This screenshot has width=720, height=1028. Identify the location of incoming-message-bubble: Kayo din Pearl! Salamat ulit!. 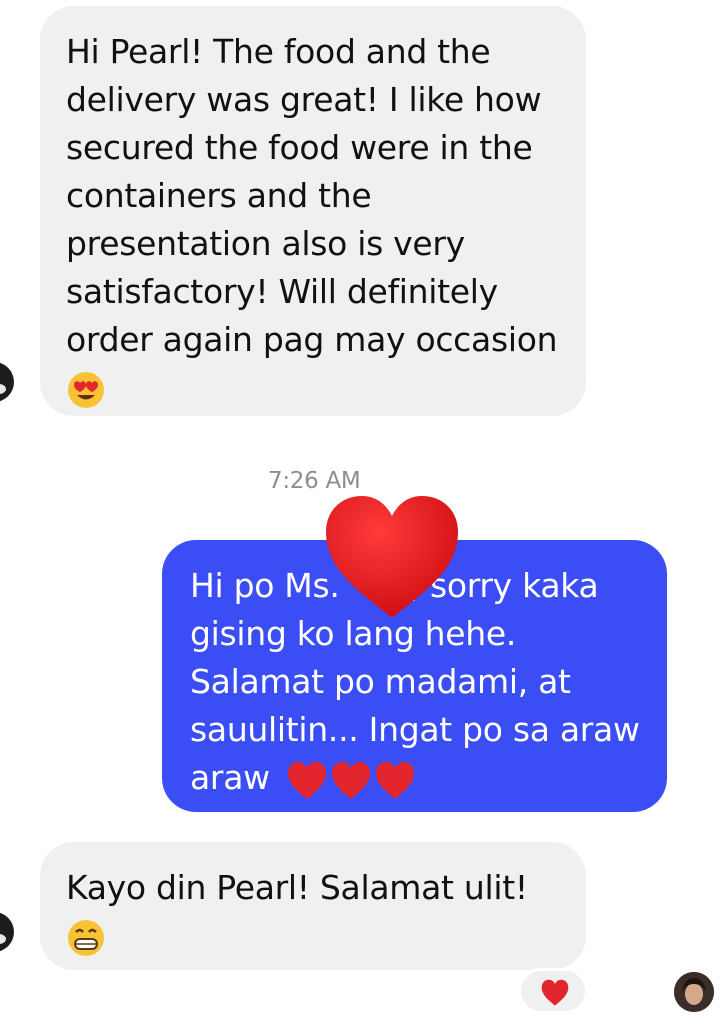
(313, 906).